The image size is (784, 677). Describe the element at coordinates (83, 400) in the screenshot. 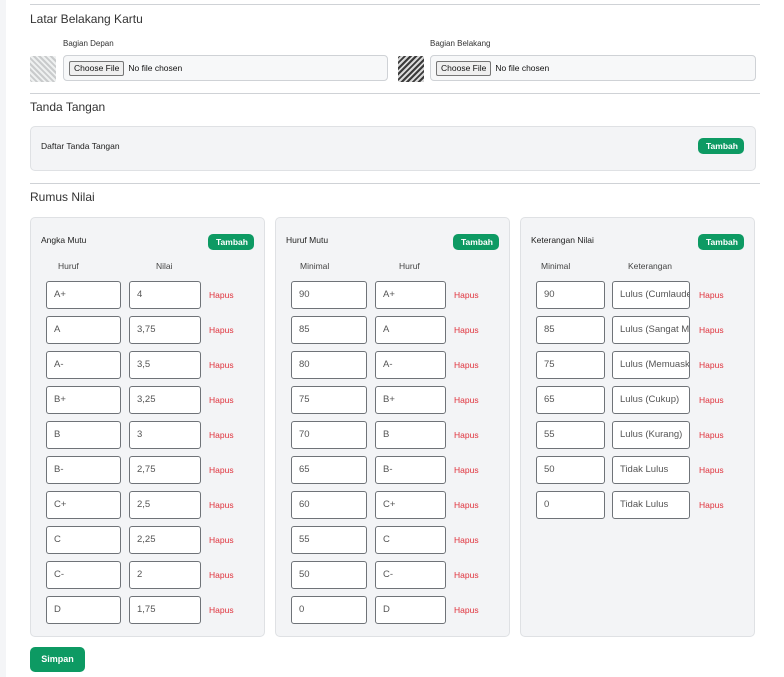

I see `angka-mutu-input-col1: B+` at that location.